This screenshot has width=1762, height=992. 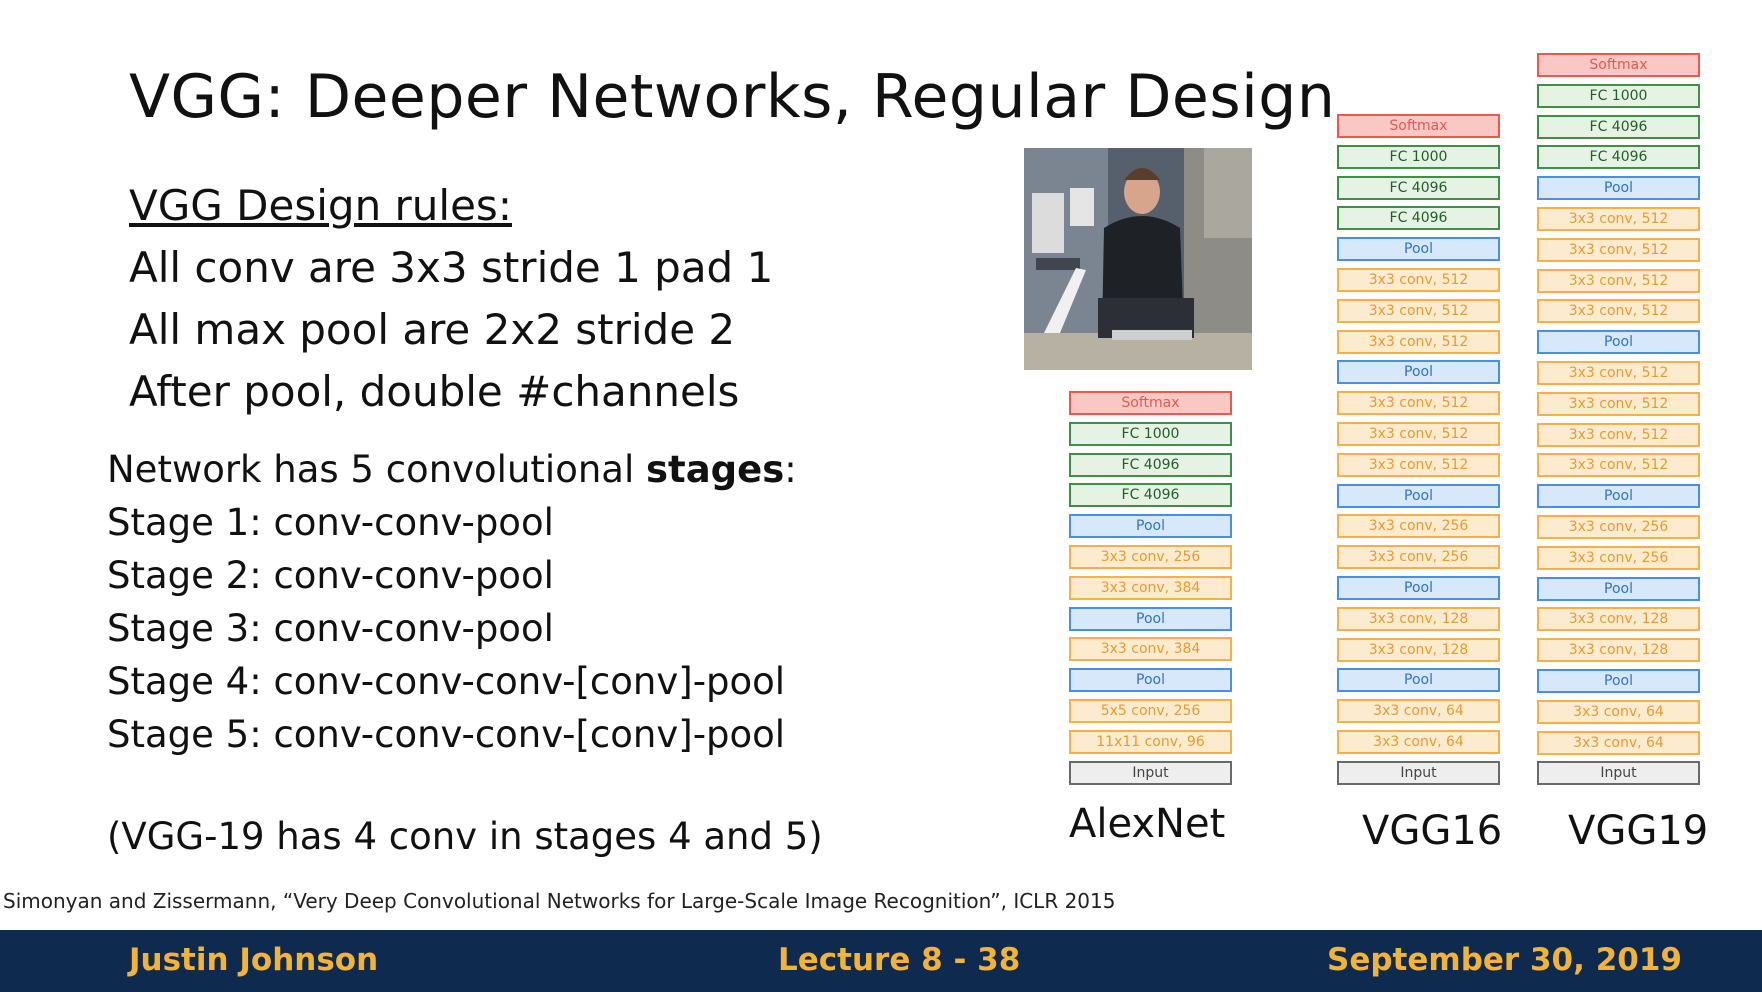 I want to click on design-rule-item: After pool, double #channels, so click(x=434, y=391).